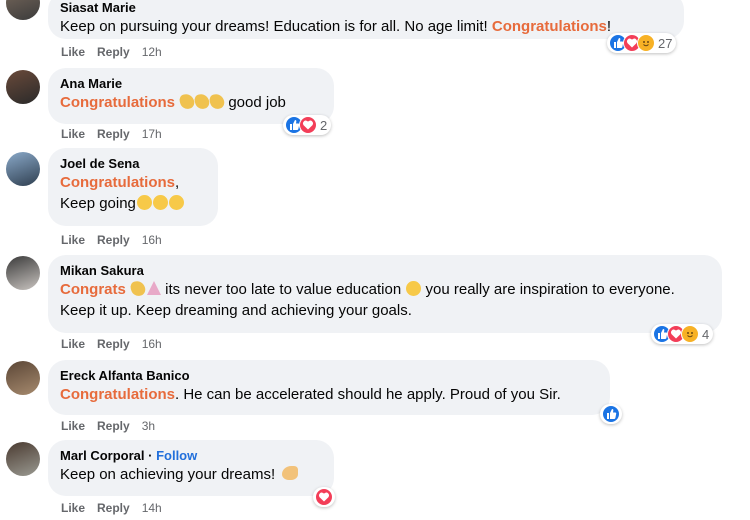 The image size is (750, 520). What do you see at coordinates (176, 455) in the screenshot?
I see `follow-link: Follow` at bounding box center [176, 455].